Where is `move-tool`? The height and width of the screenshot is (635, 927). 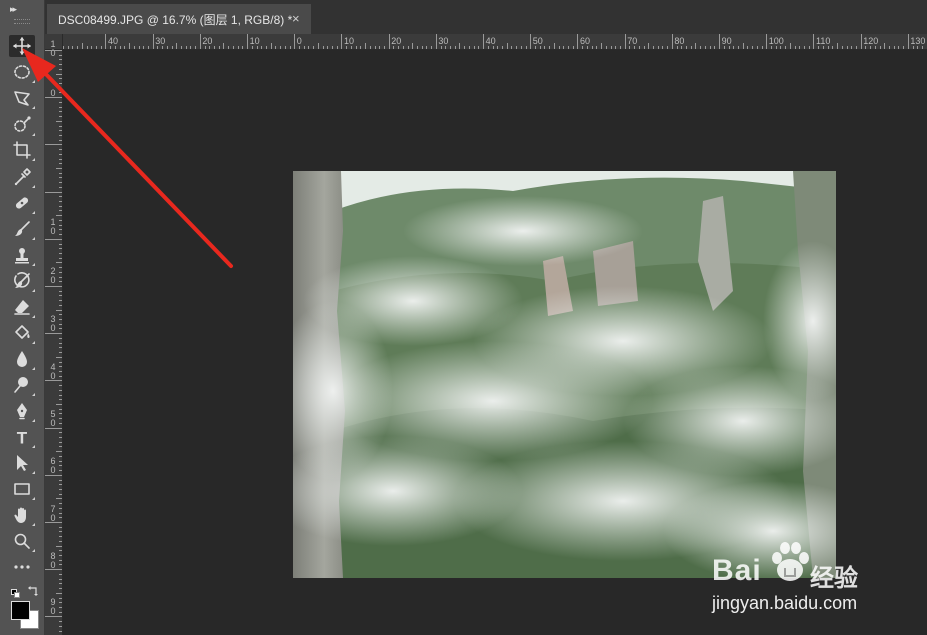
move-tool is located at coordinates (22, 46).